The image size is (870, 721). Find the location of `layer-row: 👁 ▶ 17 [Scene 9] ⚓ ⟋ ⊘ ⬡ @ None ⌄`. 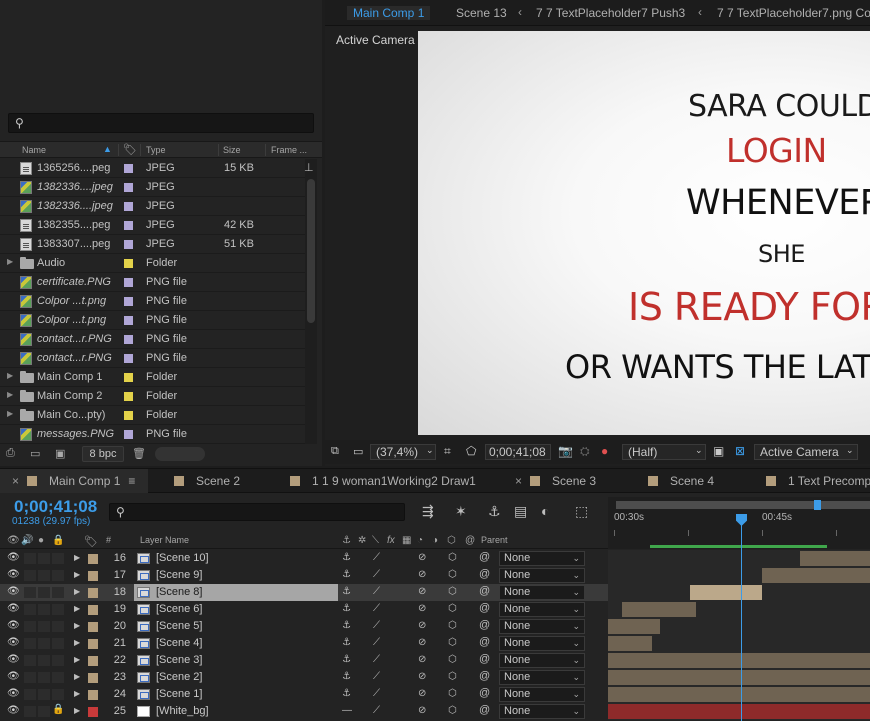

layer-row: 👁 ▶ 17 [Scene 9] ⚓ ⟋ ⊘ ⬡ @ None ⌄ is located at coordinates (435, 575).